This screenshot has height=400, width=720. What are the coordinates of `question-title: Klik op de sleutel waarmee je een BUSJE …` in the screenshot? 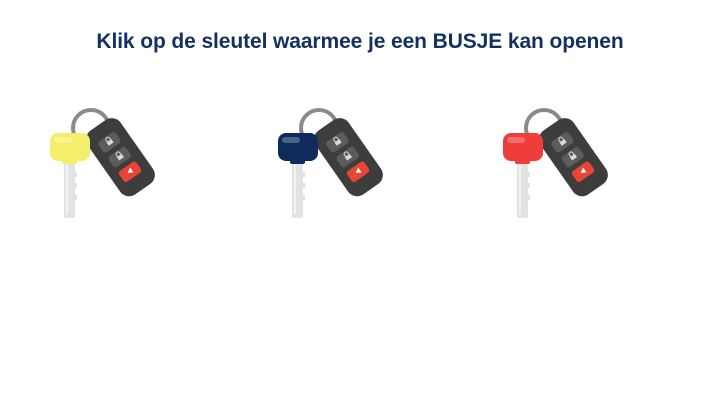 It's located at (360, 41).